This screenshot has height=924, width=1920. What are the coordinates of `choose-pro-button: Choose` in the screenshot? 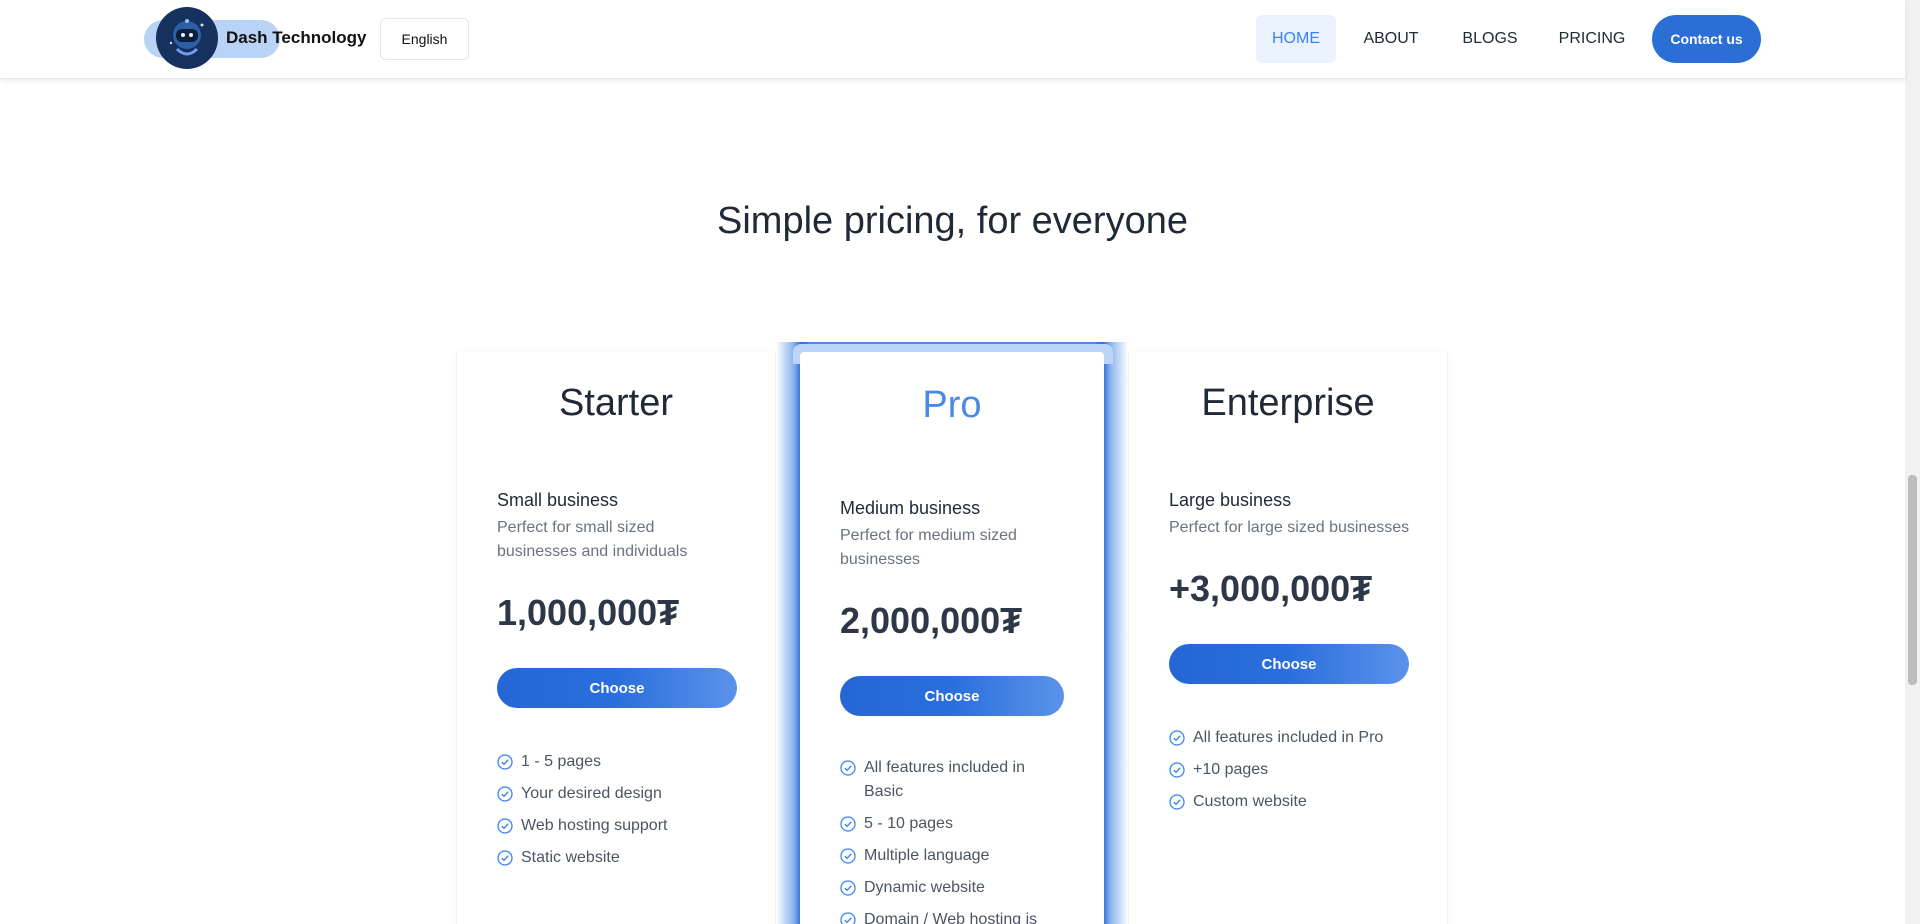 It's located at (952, 696).